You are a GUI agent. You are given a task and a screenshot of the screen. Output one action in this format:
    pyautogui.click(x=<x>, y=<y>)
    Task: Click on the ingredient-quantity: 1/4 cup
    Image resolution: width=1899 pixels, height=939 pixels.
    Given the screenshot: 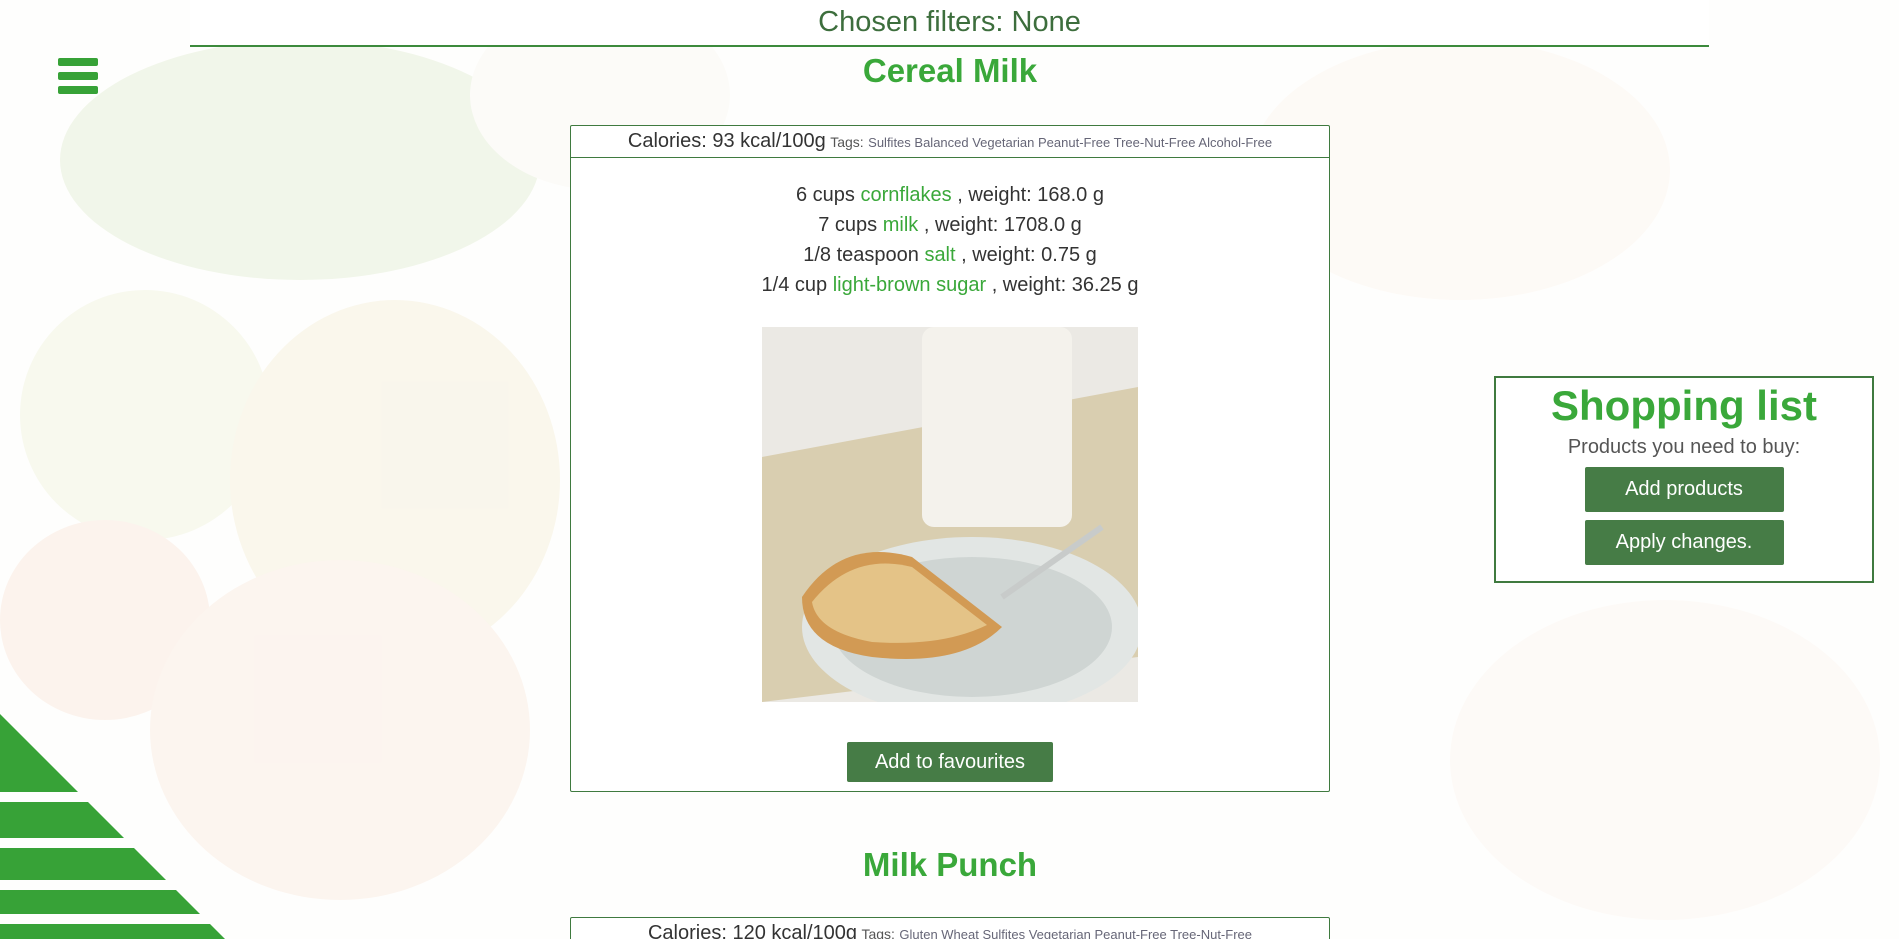 What is the action you would take?
    pyautogui.click(x=794, y=285)
    